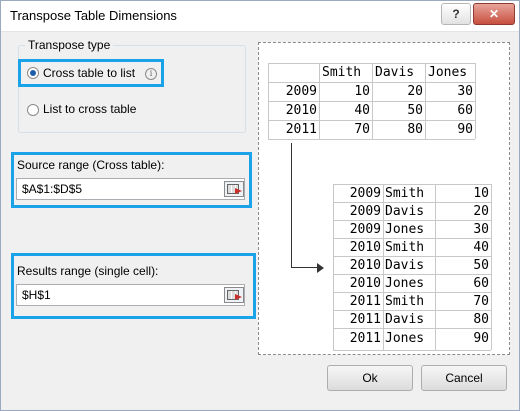 Image resolution: width=520 pixels, height=411 pixels. I want to click on cross-value-cell: 30, so click(465, 91).